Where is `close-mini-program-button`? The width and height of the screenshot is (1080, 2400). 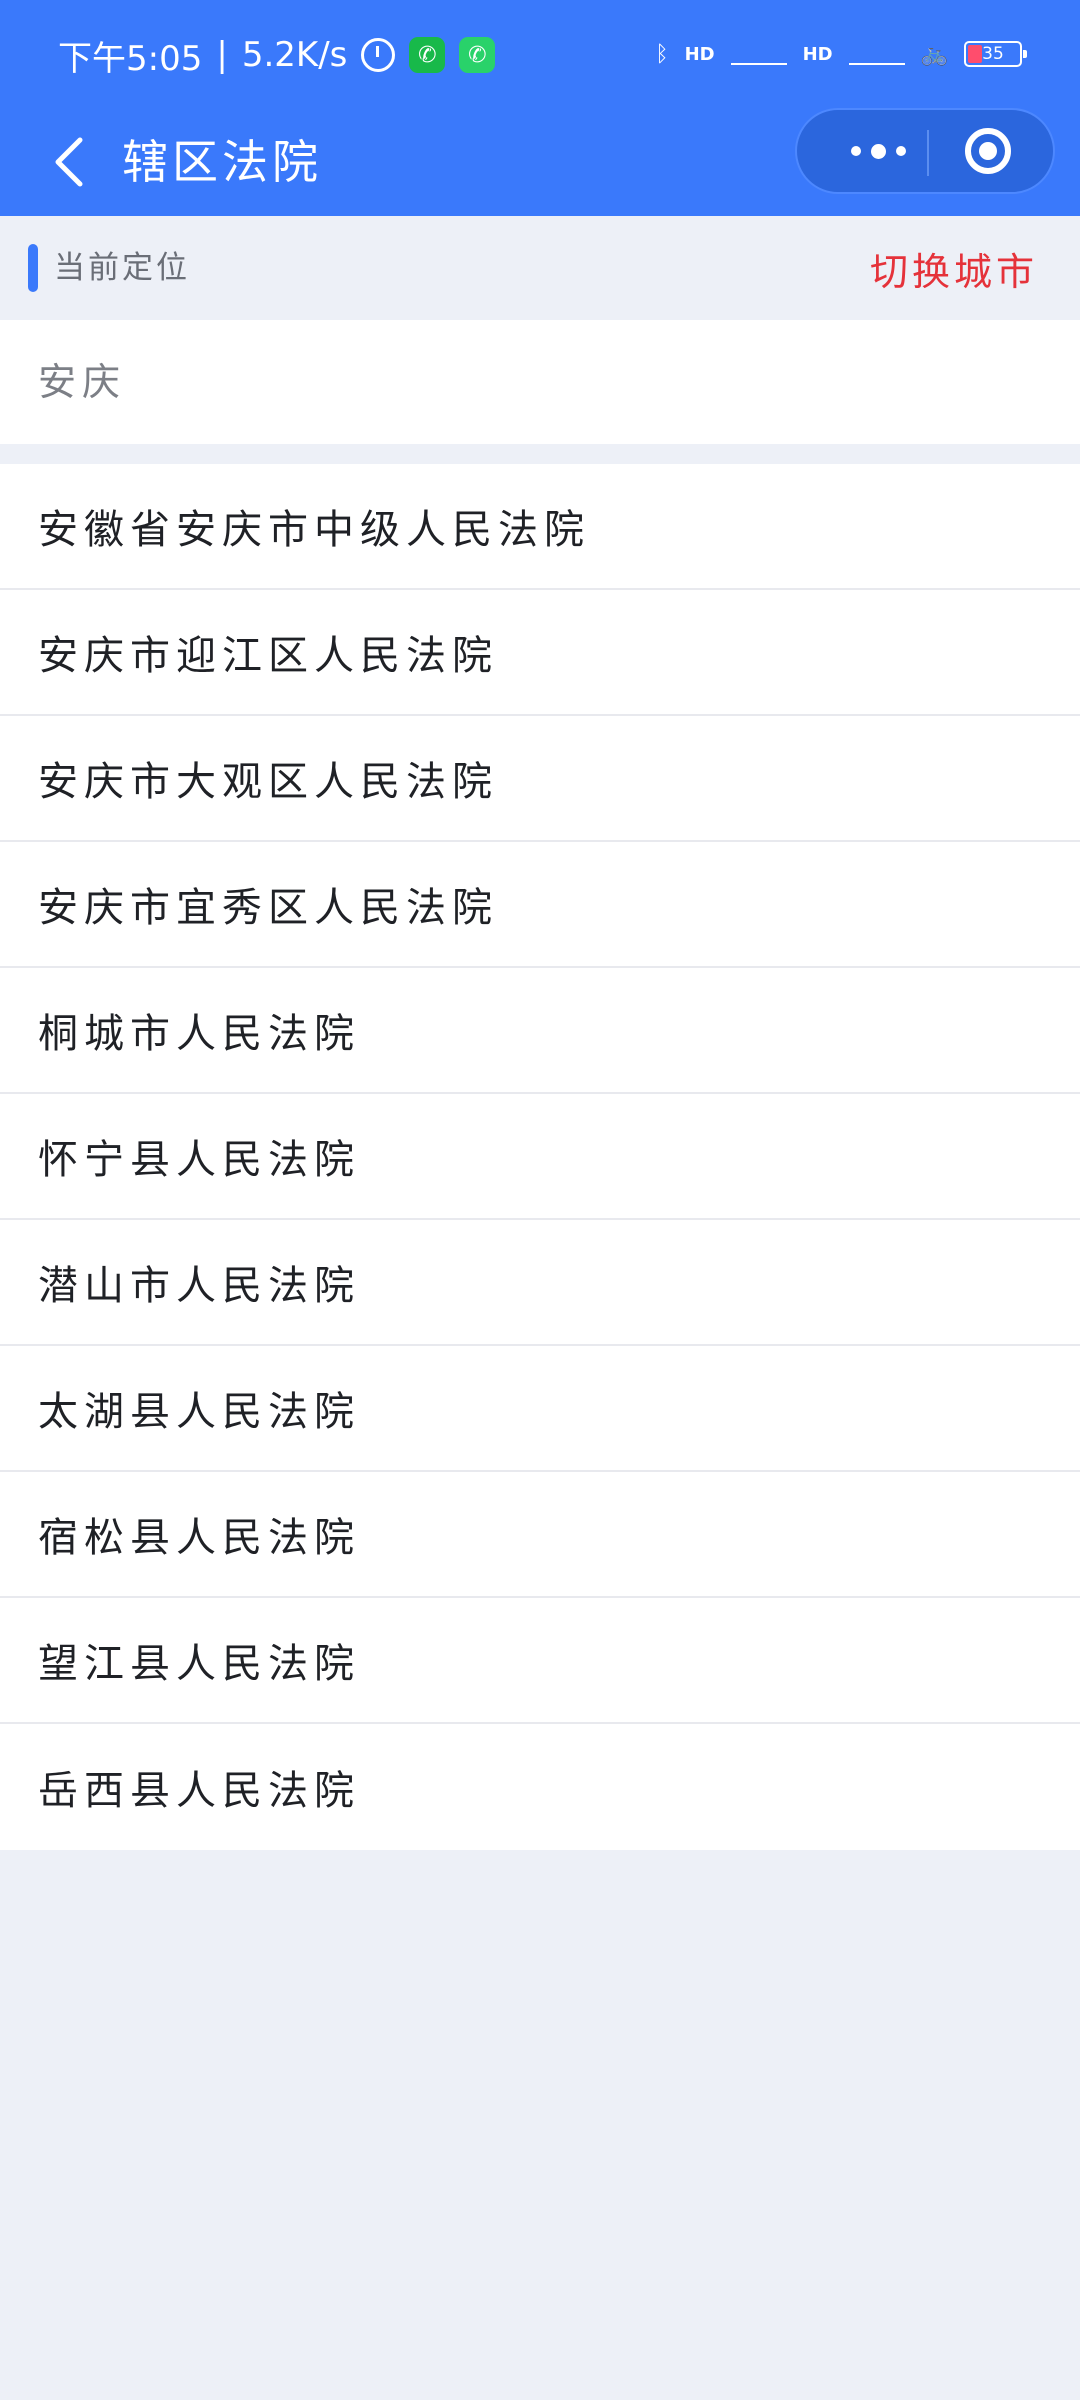 close-mini-program-button is located at coordinates (988, 151).